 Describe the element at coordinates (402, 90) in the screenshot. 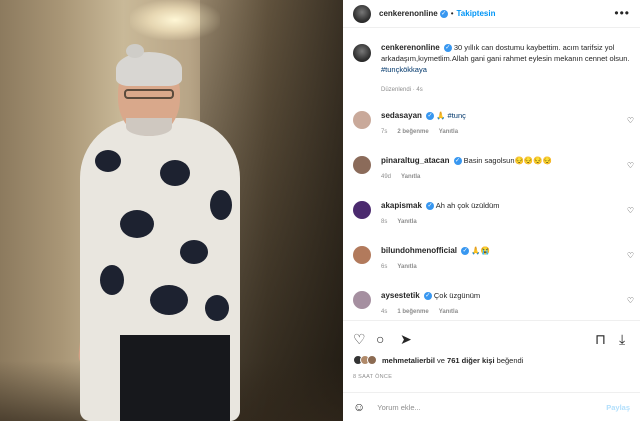

I see `caption-edited: Düzenlendi · 4s` at that location.